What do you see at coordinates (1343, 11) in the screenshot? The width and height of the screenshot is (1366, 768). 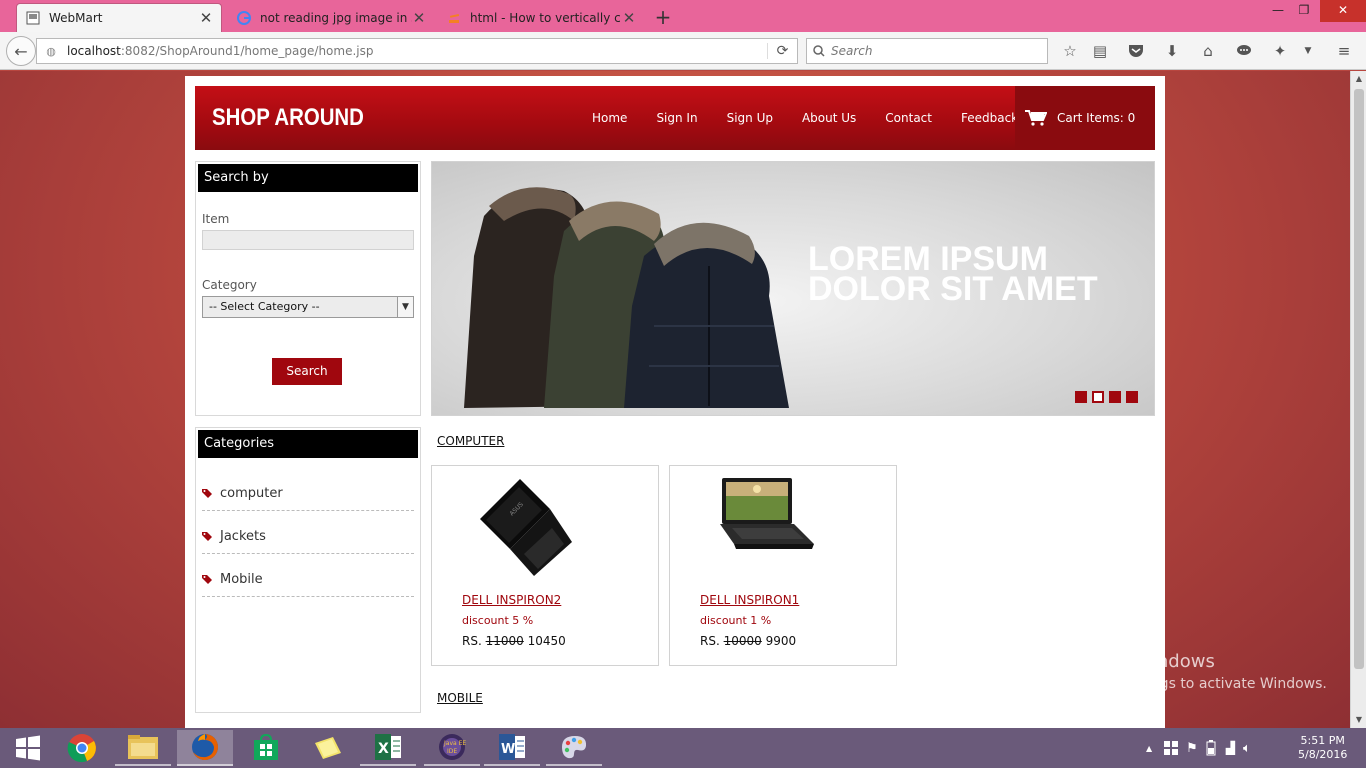 I see `window-close-icon: ✕` at bounding box center [1343, 11].